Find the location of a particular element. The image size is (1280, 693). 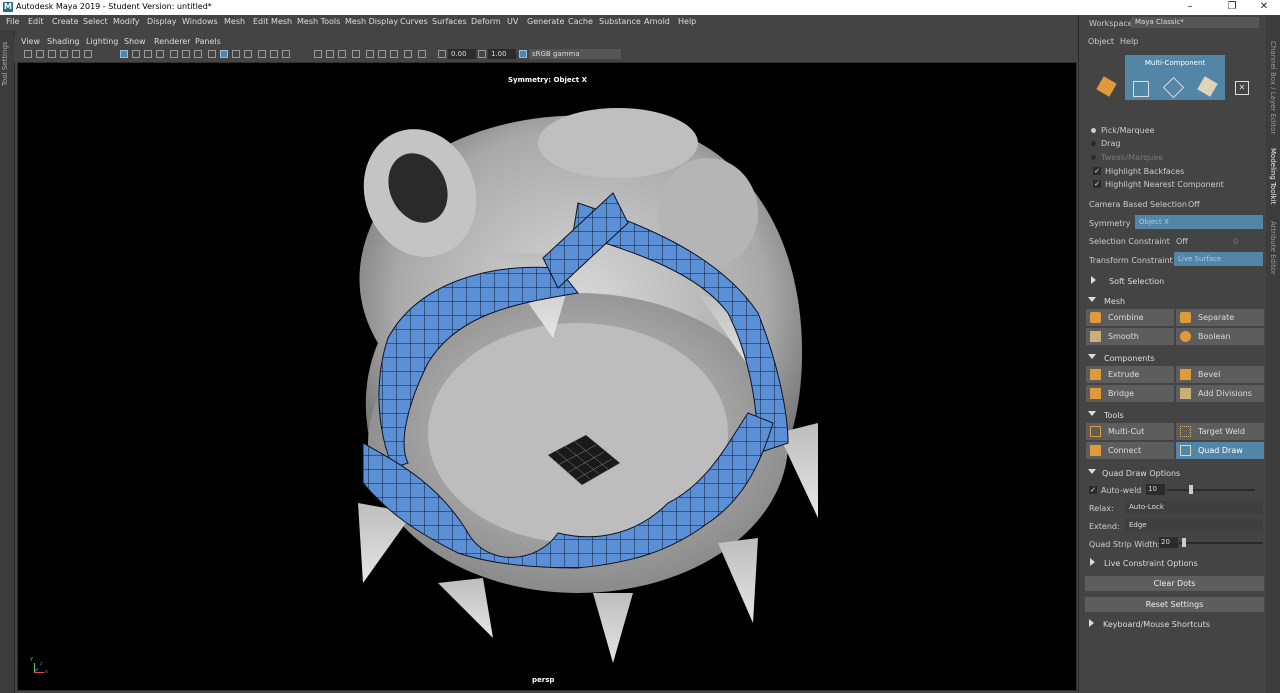

tool-settings-tab: Tool Settings is located at coordinates (5, 63).